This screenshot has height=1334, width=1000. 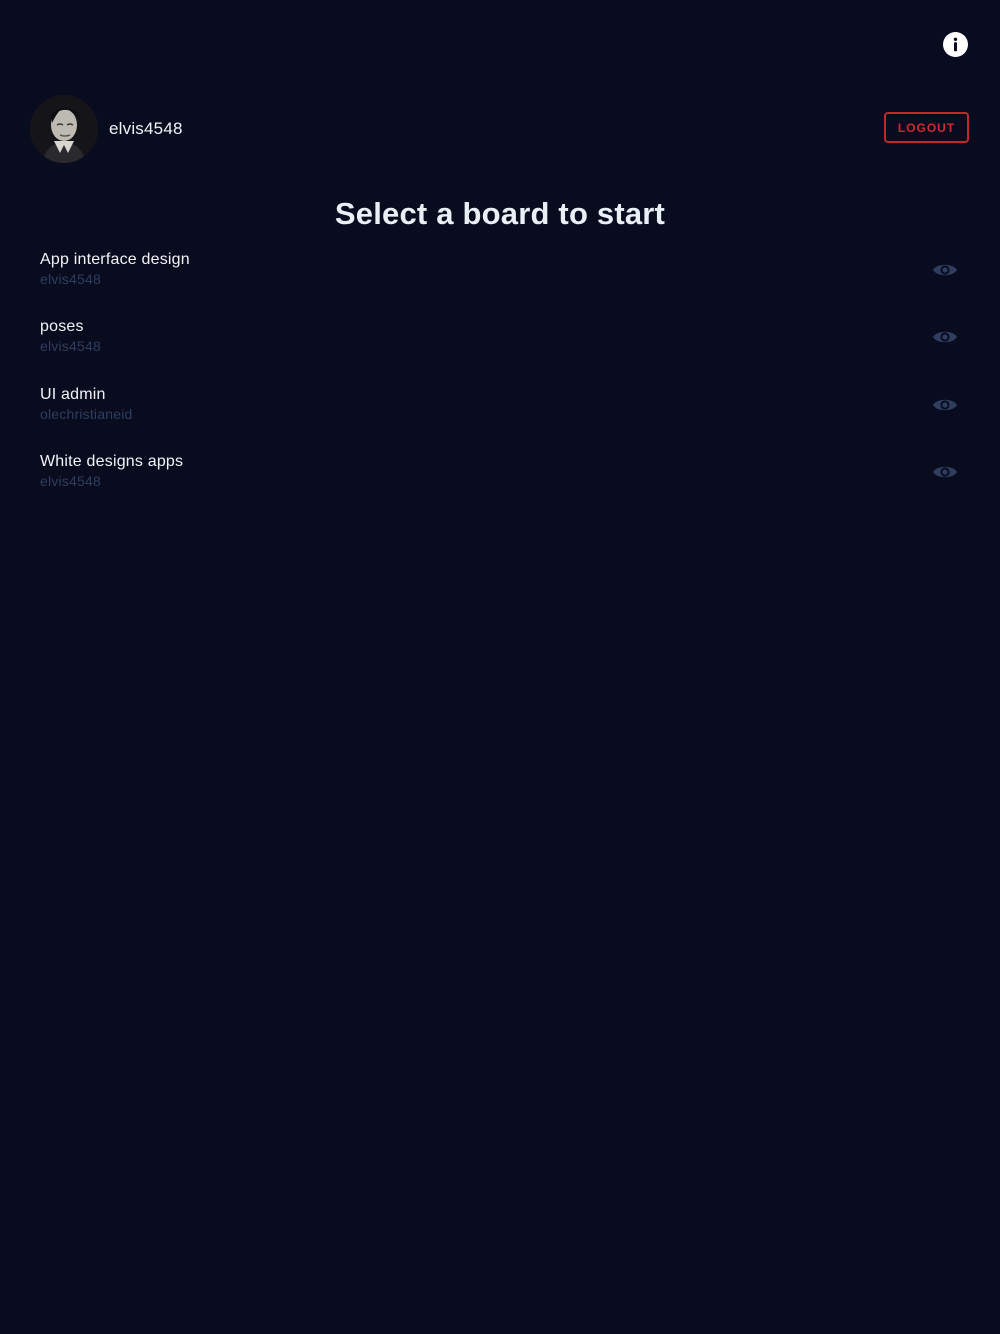 What do you see at coordinates (500, 283) in the screenshot?
I see `board-item: App interface design elvis4548` at bounding box center [500, 283].